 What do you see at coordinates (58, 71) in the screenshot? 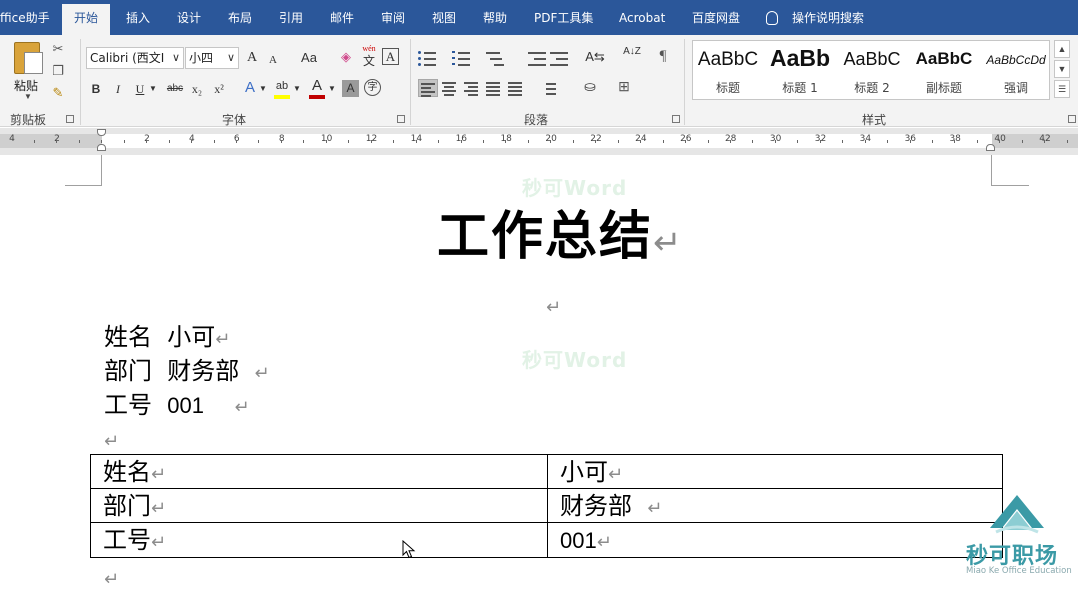
I see `copy-icon: ❐` at bounding box center [58, 71].